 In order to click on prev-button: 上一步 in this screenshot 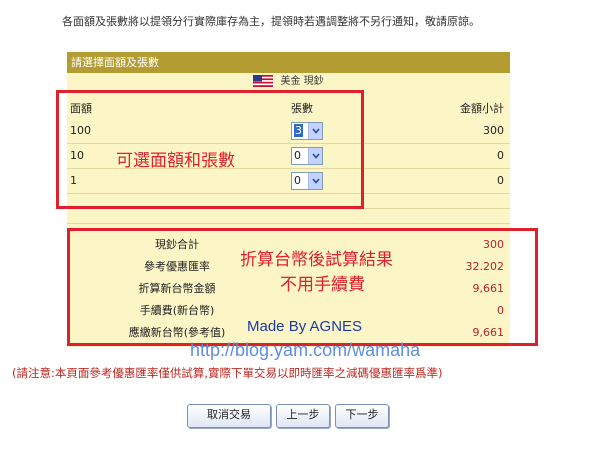, I will do `click(303, 416)`.